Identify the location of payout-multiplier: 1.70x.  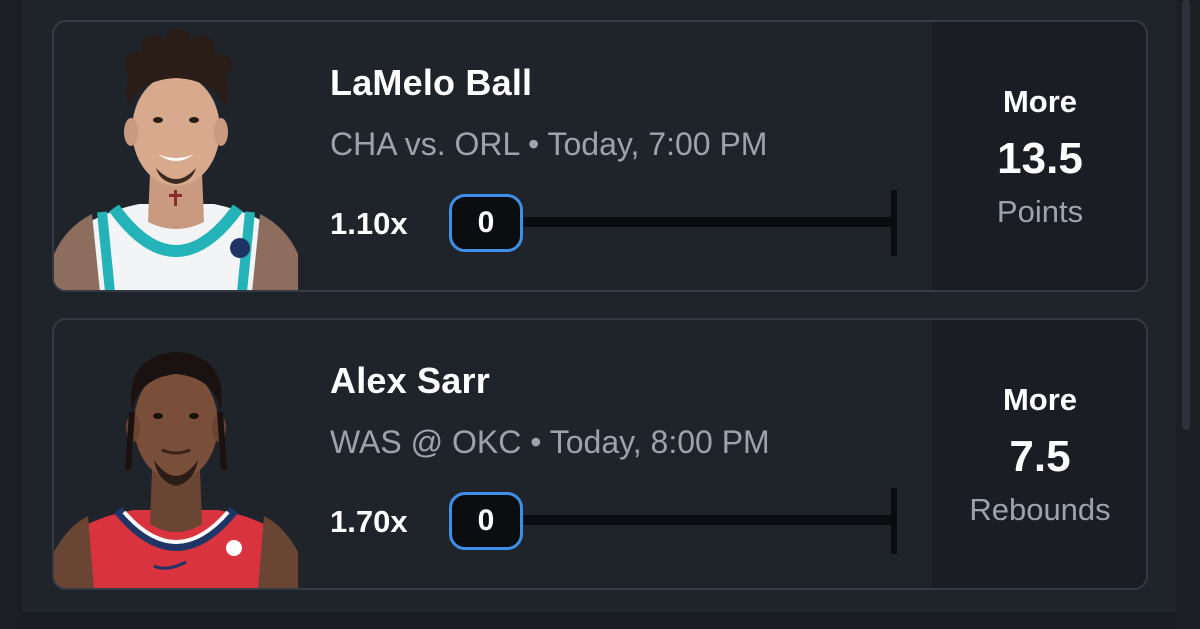
(369, 521).